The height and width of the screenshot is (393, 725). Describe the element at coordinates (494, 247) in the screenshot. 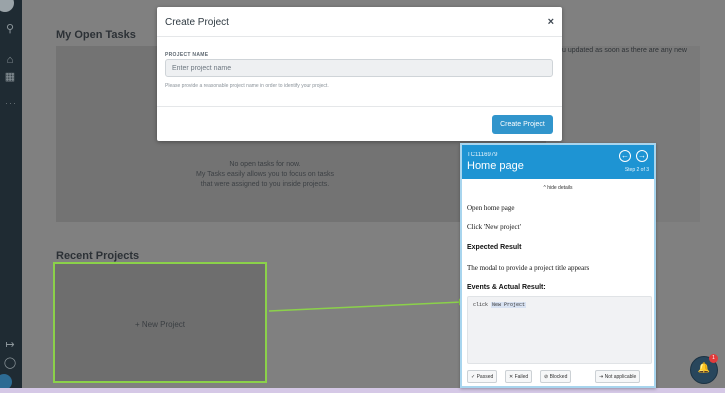

I see `expected-result-heading: Expected Result` at that location.